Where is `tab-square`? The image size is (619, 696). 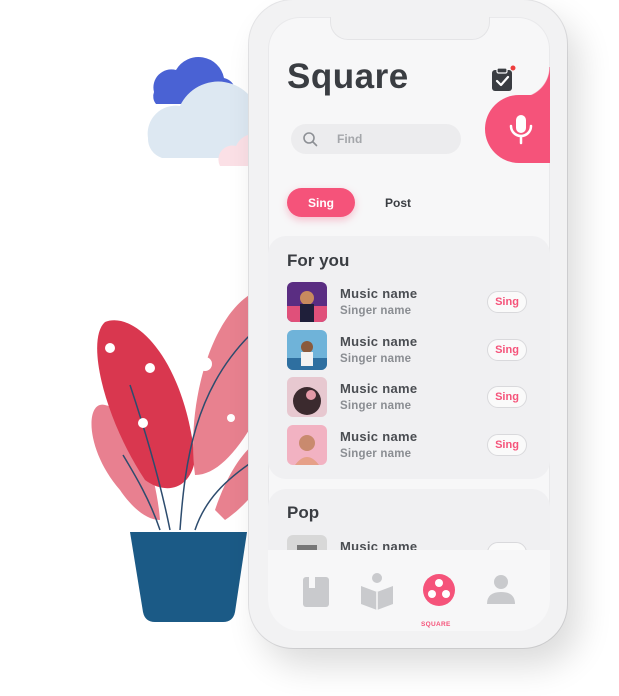 tab-square is located at coordinates (439, 590).